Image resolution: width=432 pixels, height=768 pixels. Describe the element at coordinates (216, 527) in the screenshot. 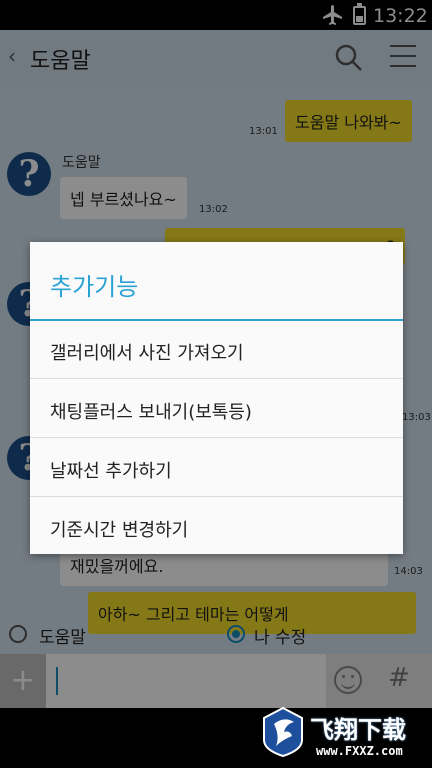

I see `dialog-item-base-time: 기준시간 변경하기` at that location.